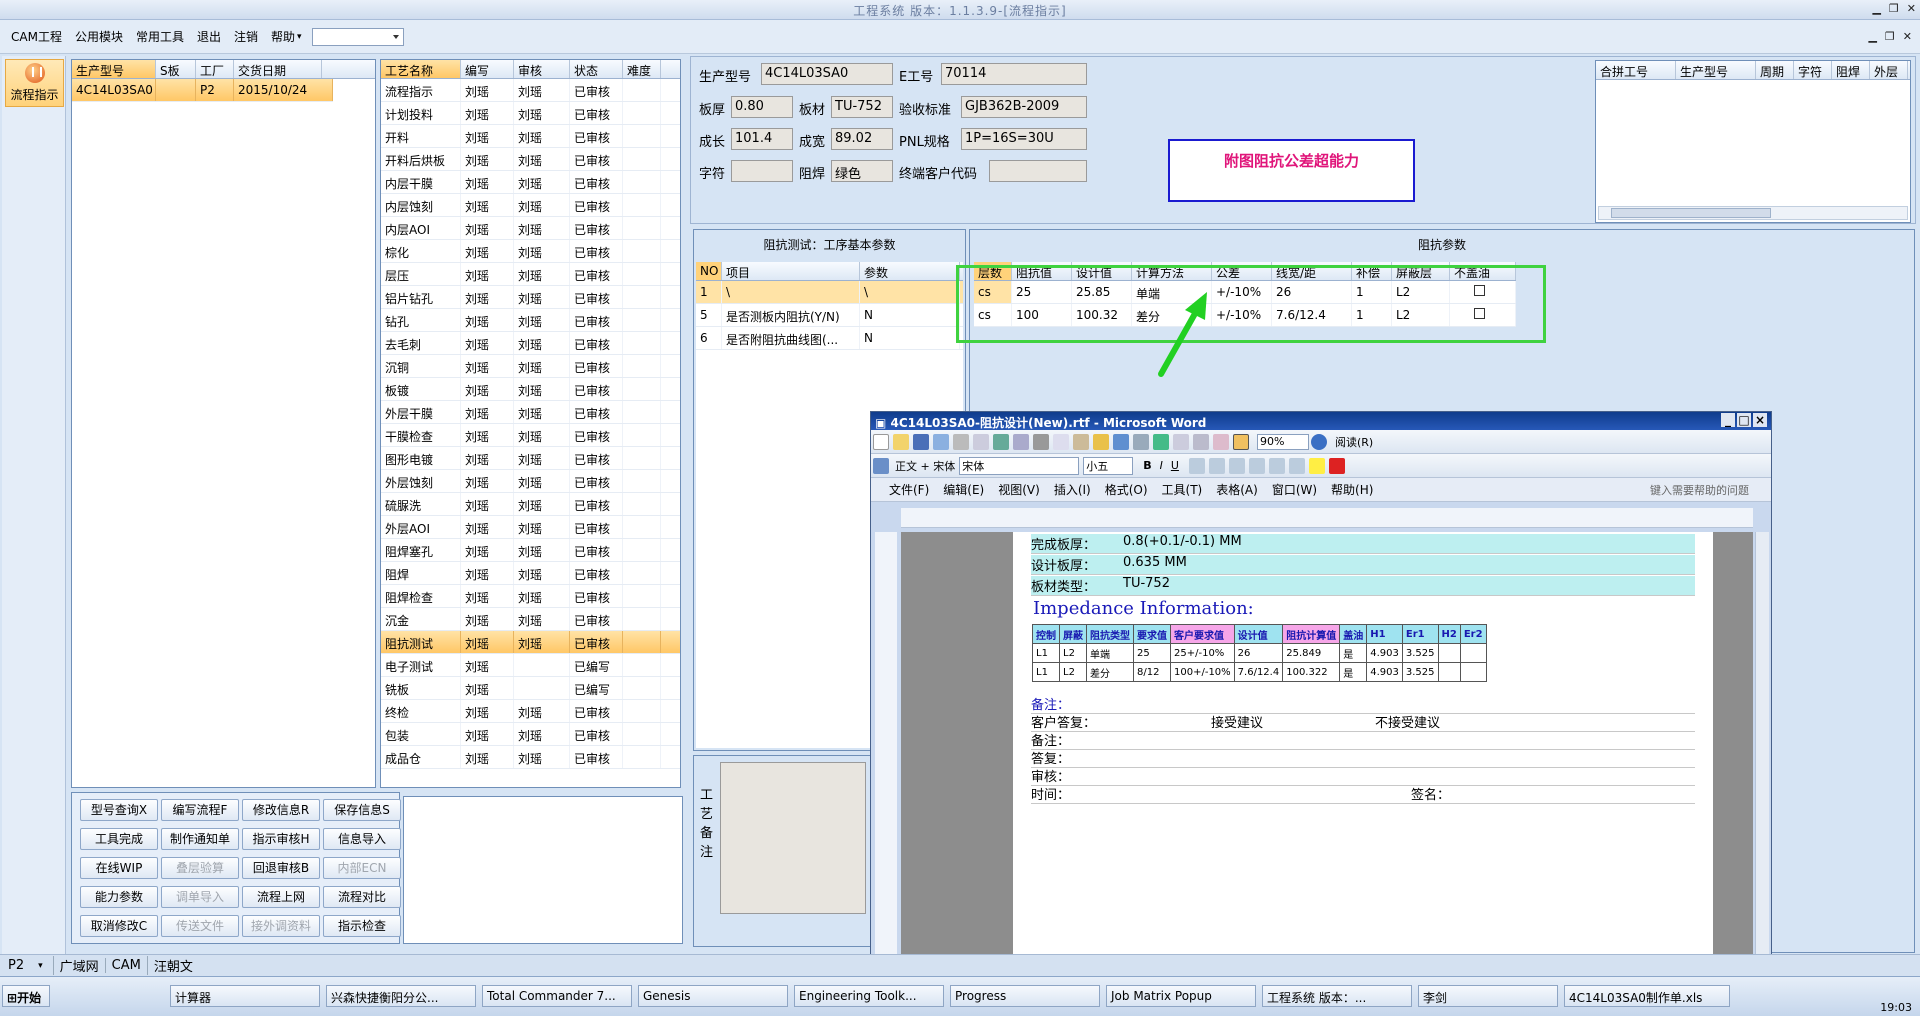 The height and width of the screenshot is (1016, 1920). What do you see at coordinates (119, 810) in the screenshot?
I see `action-button: 型号查询X` at bounding box center [119, 810].